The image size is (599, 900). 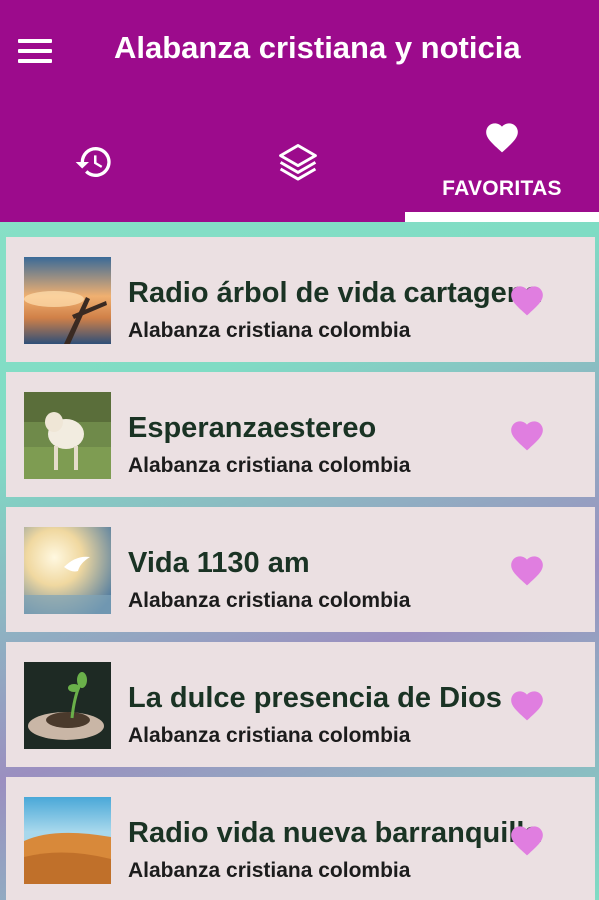 What do you see at coordinates (67, 300) in the screenshot?
I see `station-image-sunset-cross` at bounding box center [67, 300].